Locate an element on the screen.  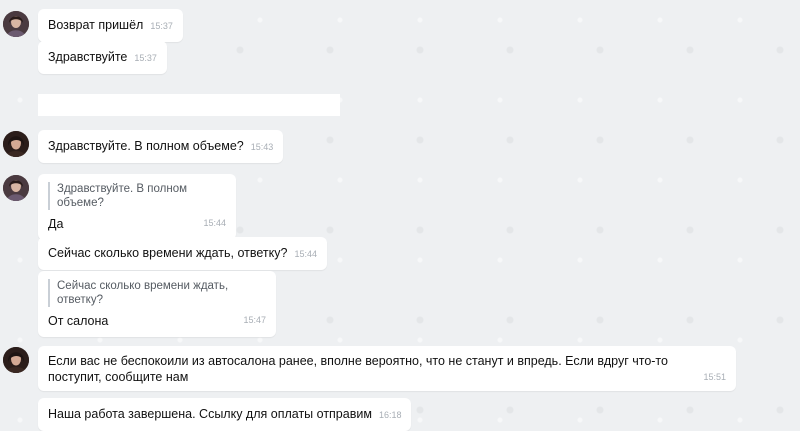
quoted-message: Сейчас сколько времени ждать, ответку? is located at coordinates (157, 293).